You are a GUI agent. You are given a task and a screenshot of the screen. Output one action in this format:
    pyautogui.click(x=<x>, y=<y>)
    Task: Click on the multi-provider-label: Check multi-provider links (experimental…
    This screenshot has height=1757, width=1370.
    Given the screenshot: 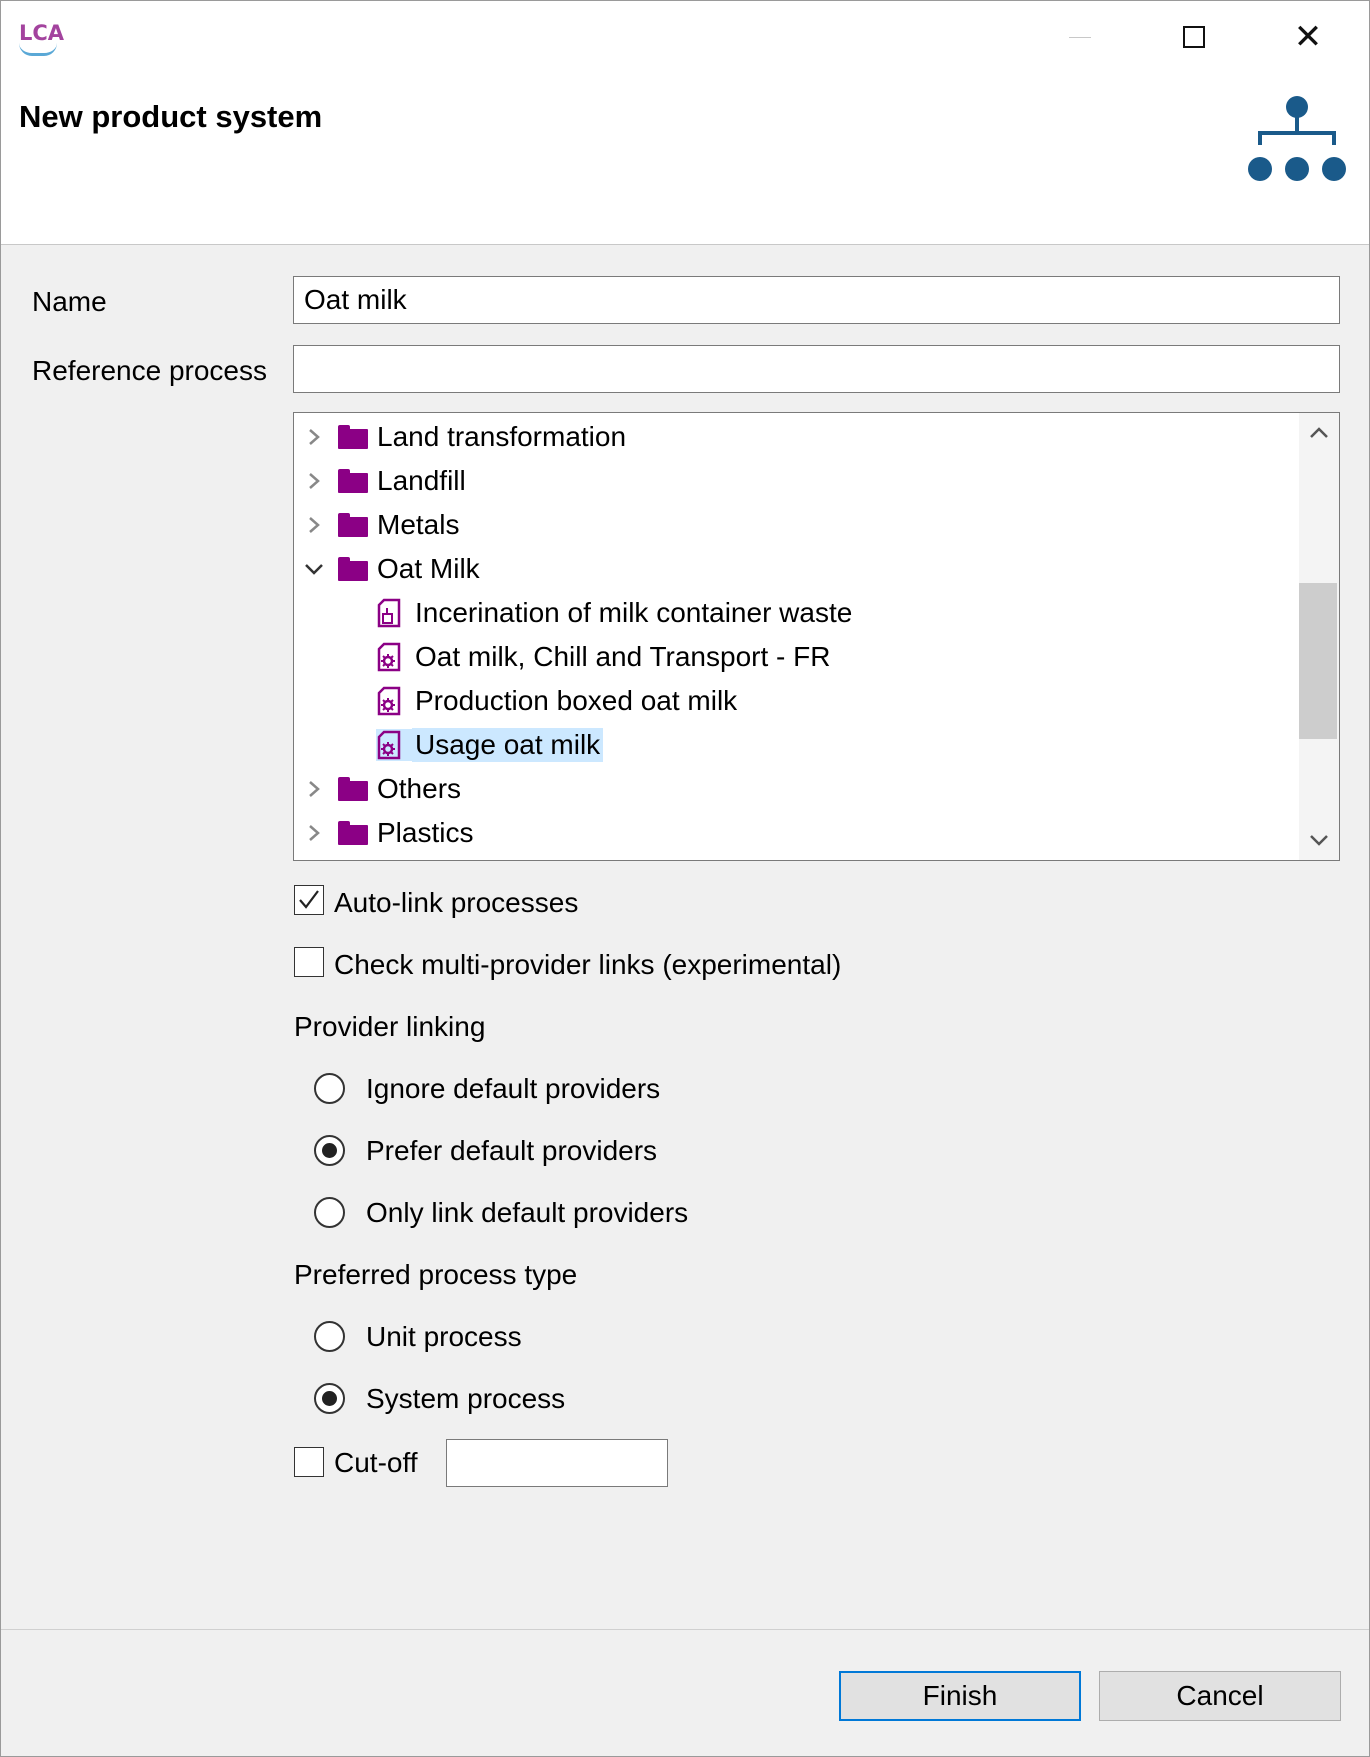 What is the action you would take?
    pyautogui.click(x=588, y=964)
    